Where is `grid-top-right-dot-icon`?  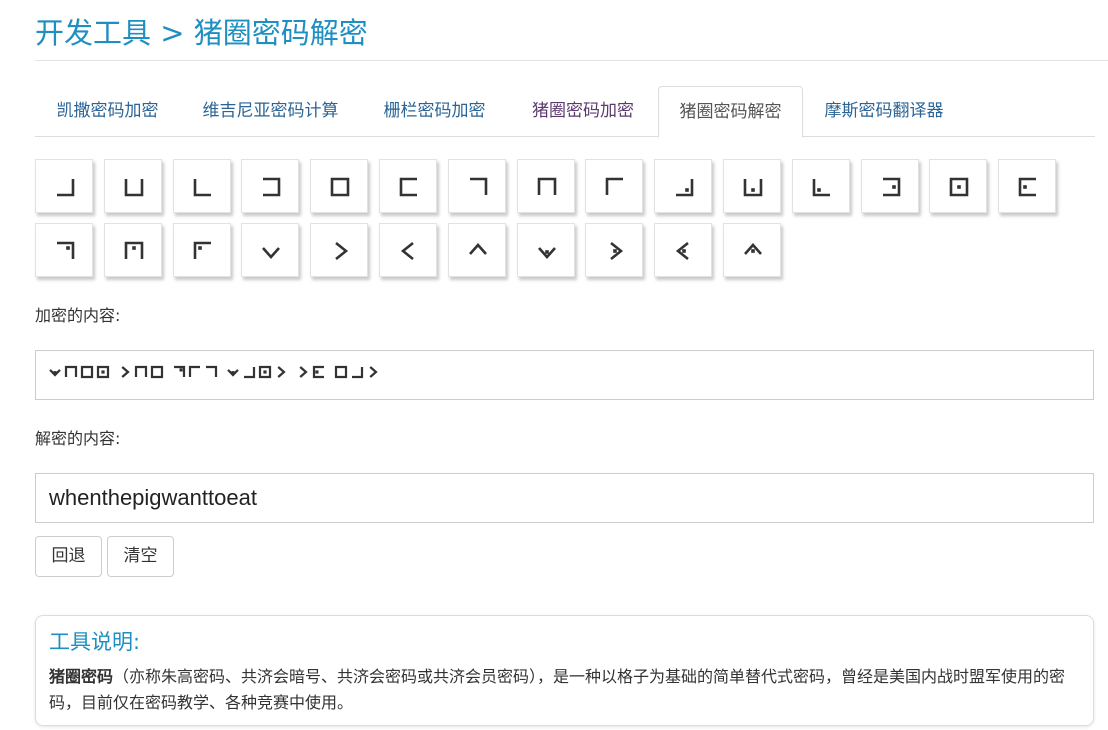 grid-top-right-dot-icon is located at coordinates (66, 250).